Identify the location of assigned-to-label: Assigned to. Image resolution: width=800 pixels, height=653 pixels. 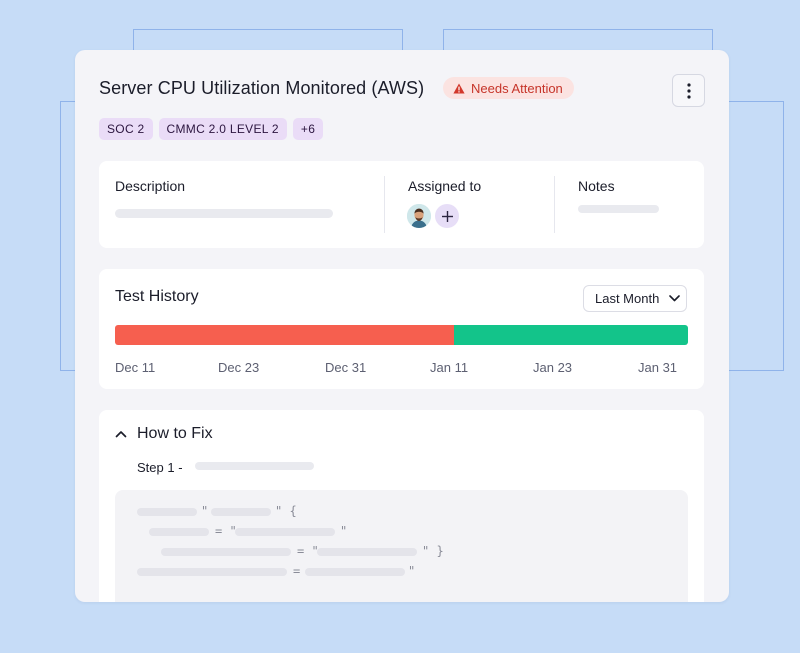
(445, 186).